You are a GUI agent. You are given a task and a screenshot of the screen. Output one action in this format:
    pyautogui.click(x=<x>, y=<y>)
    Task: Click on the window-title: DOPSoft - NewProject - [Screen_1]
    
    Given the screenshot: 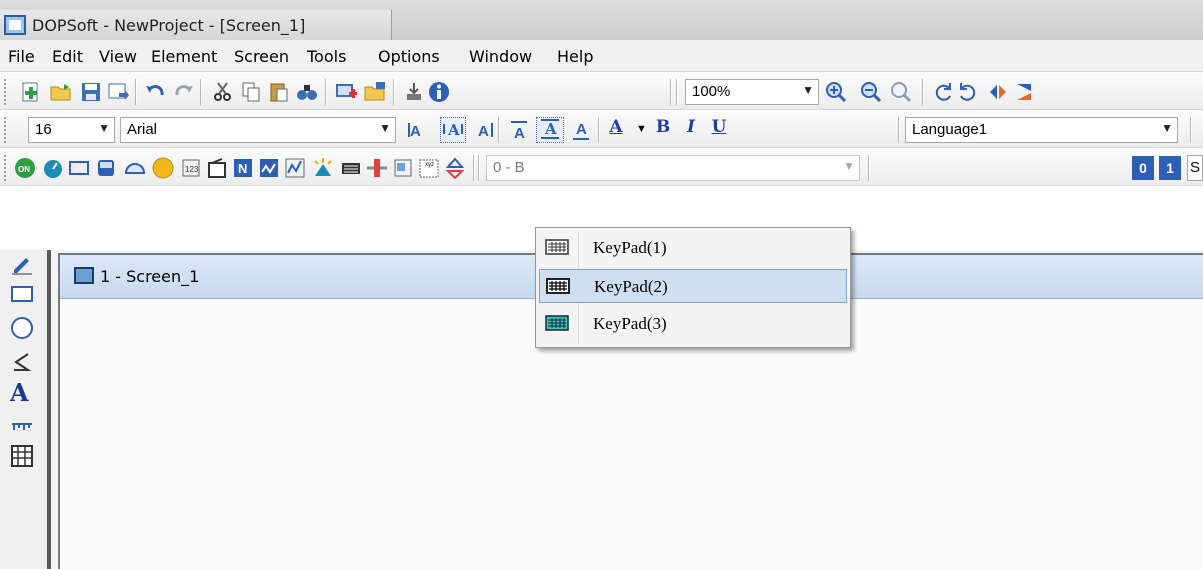 What is the action you would take?
    pyautogui.click(x=169, y=25)
    